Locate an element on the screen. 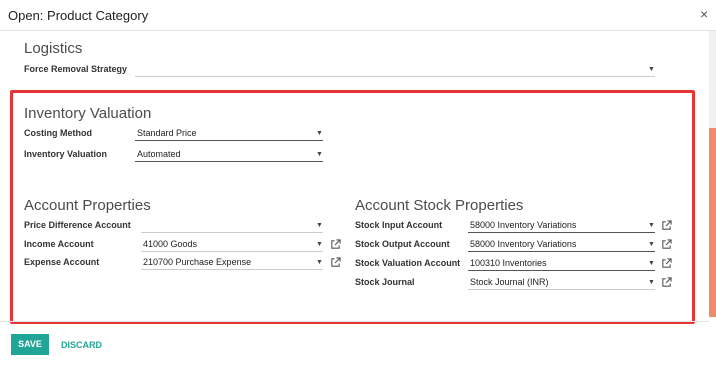  price-difference-account-label: Price Difference Account is located at coordinates (77, 225).